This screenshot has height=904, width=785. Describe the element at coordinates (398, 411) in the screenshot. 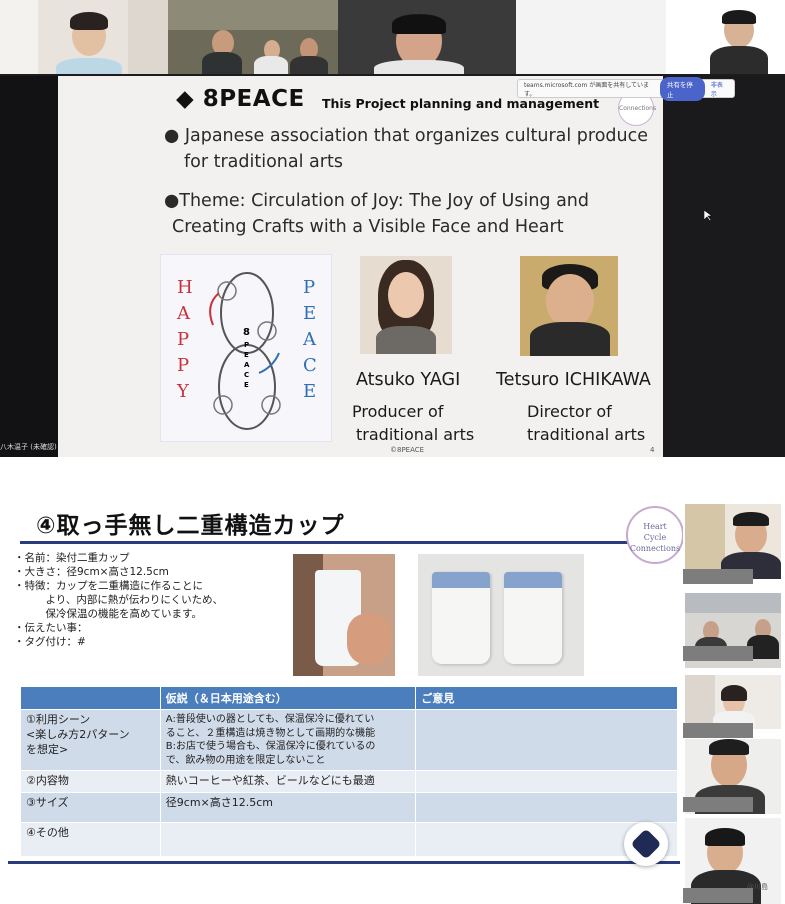

I see `person-1-role-line-1: Producer of` at that location.